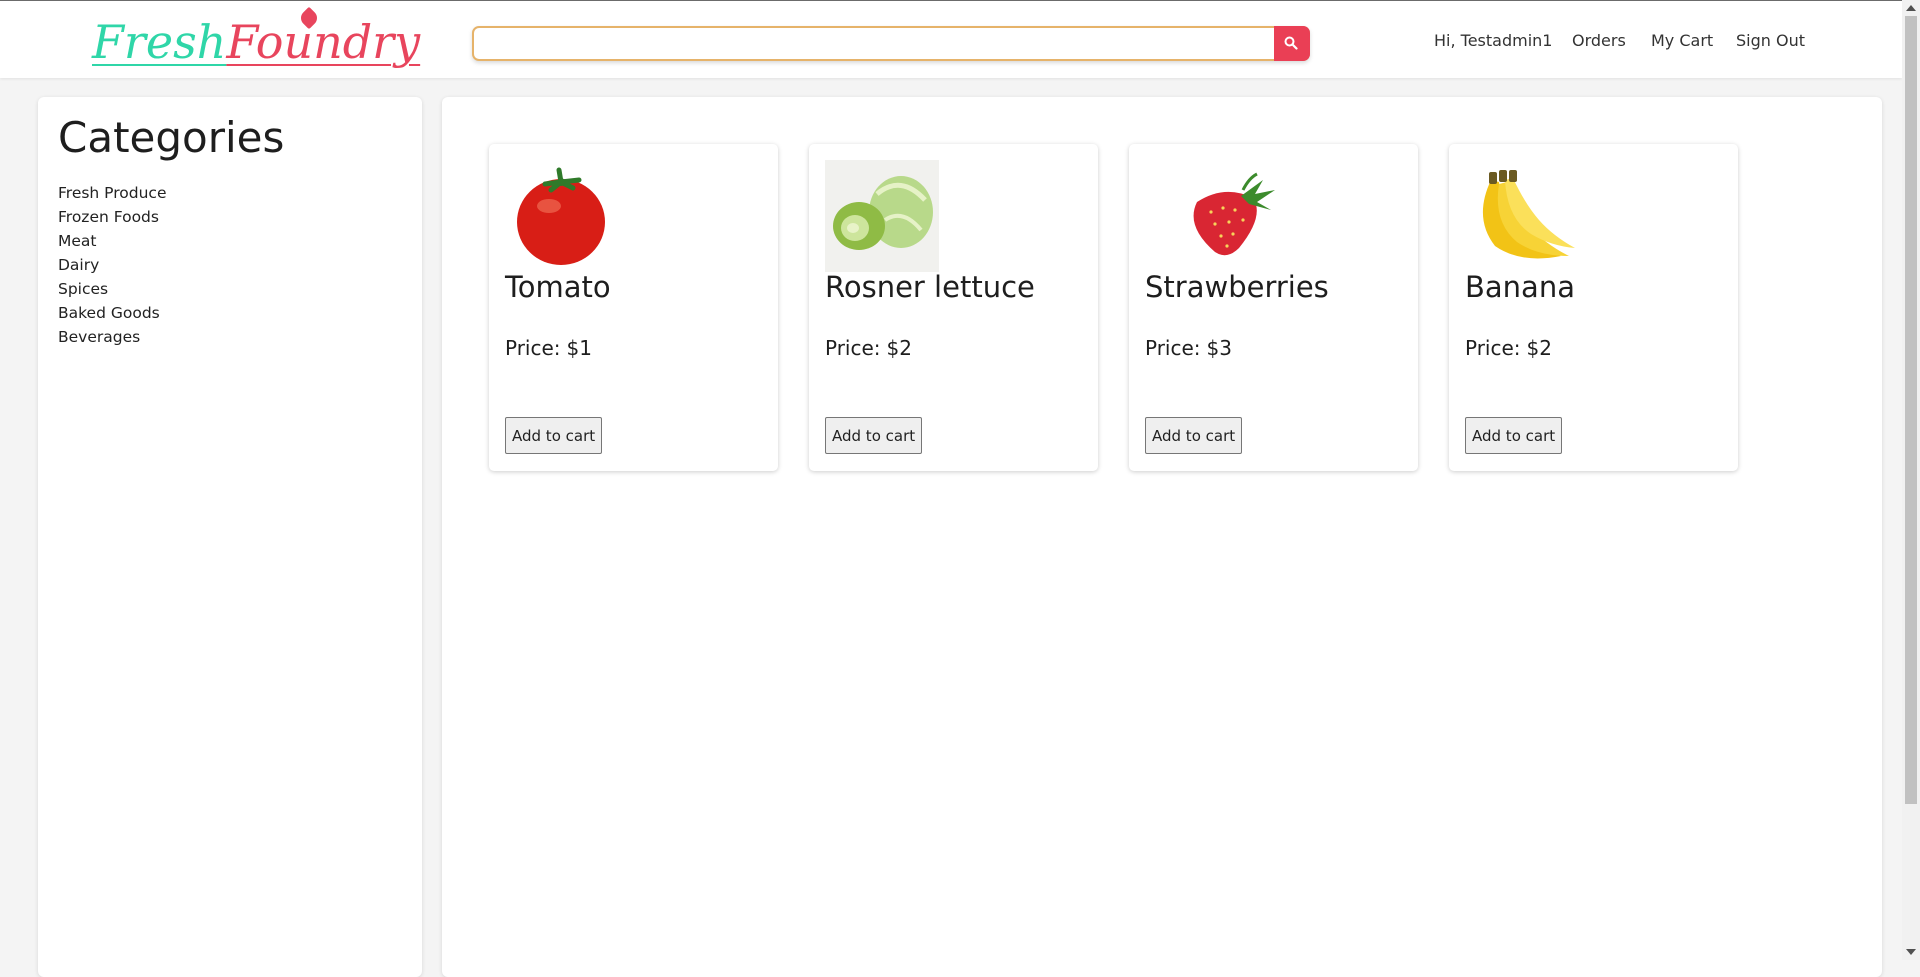 This screenshot has width=1920, height=977. I want to click on product-card: Tomato Price: $1 Add to cart, so click(633, 307).